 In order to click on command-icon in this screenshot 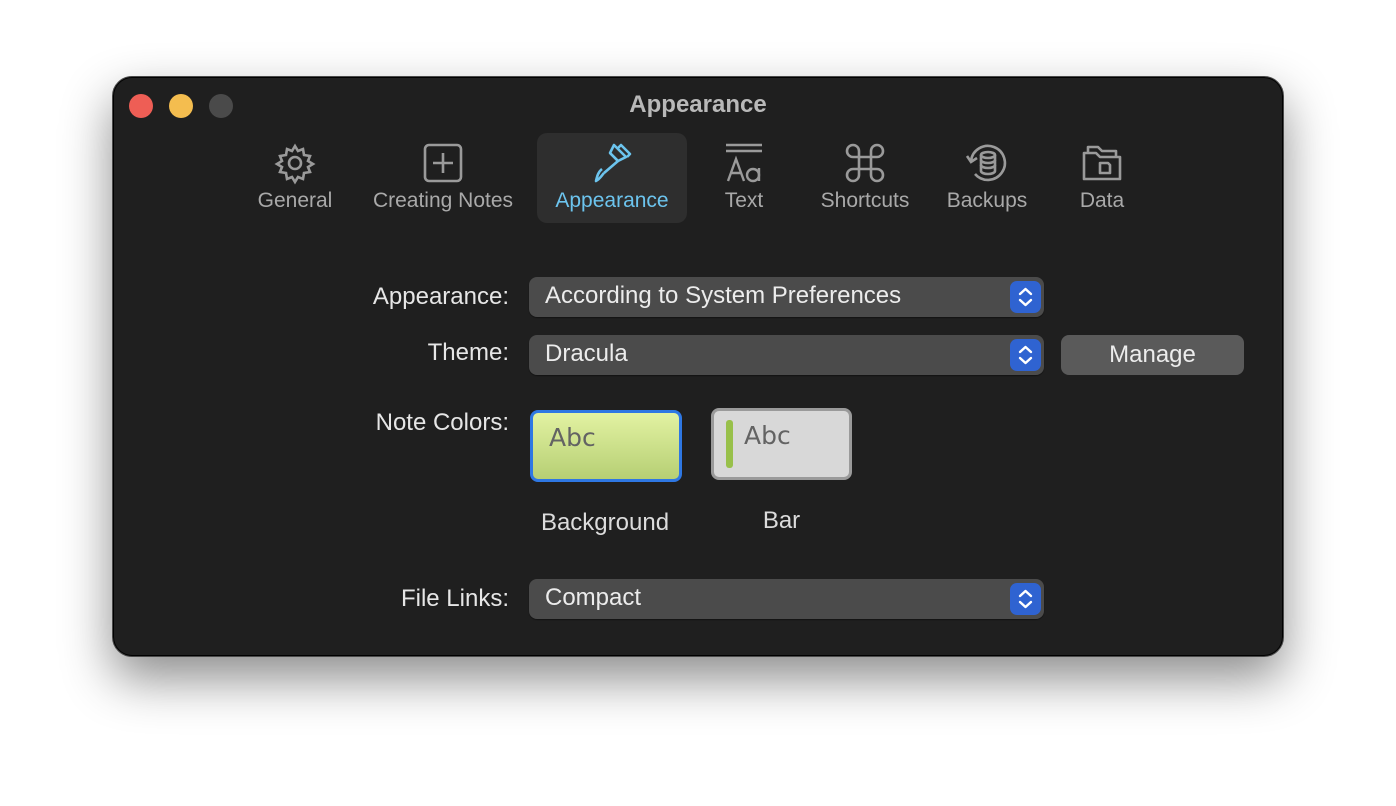, I will do `click(865, 163)`.